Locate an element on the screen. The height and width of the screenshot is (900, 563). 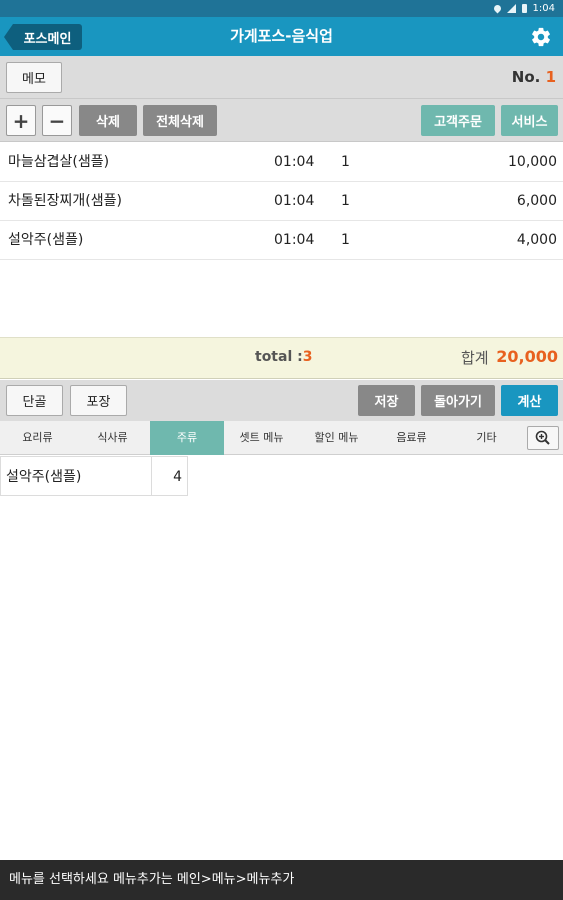
menu-item-name: 설악주(샘플) is located at coordinates (44, 477).